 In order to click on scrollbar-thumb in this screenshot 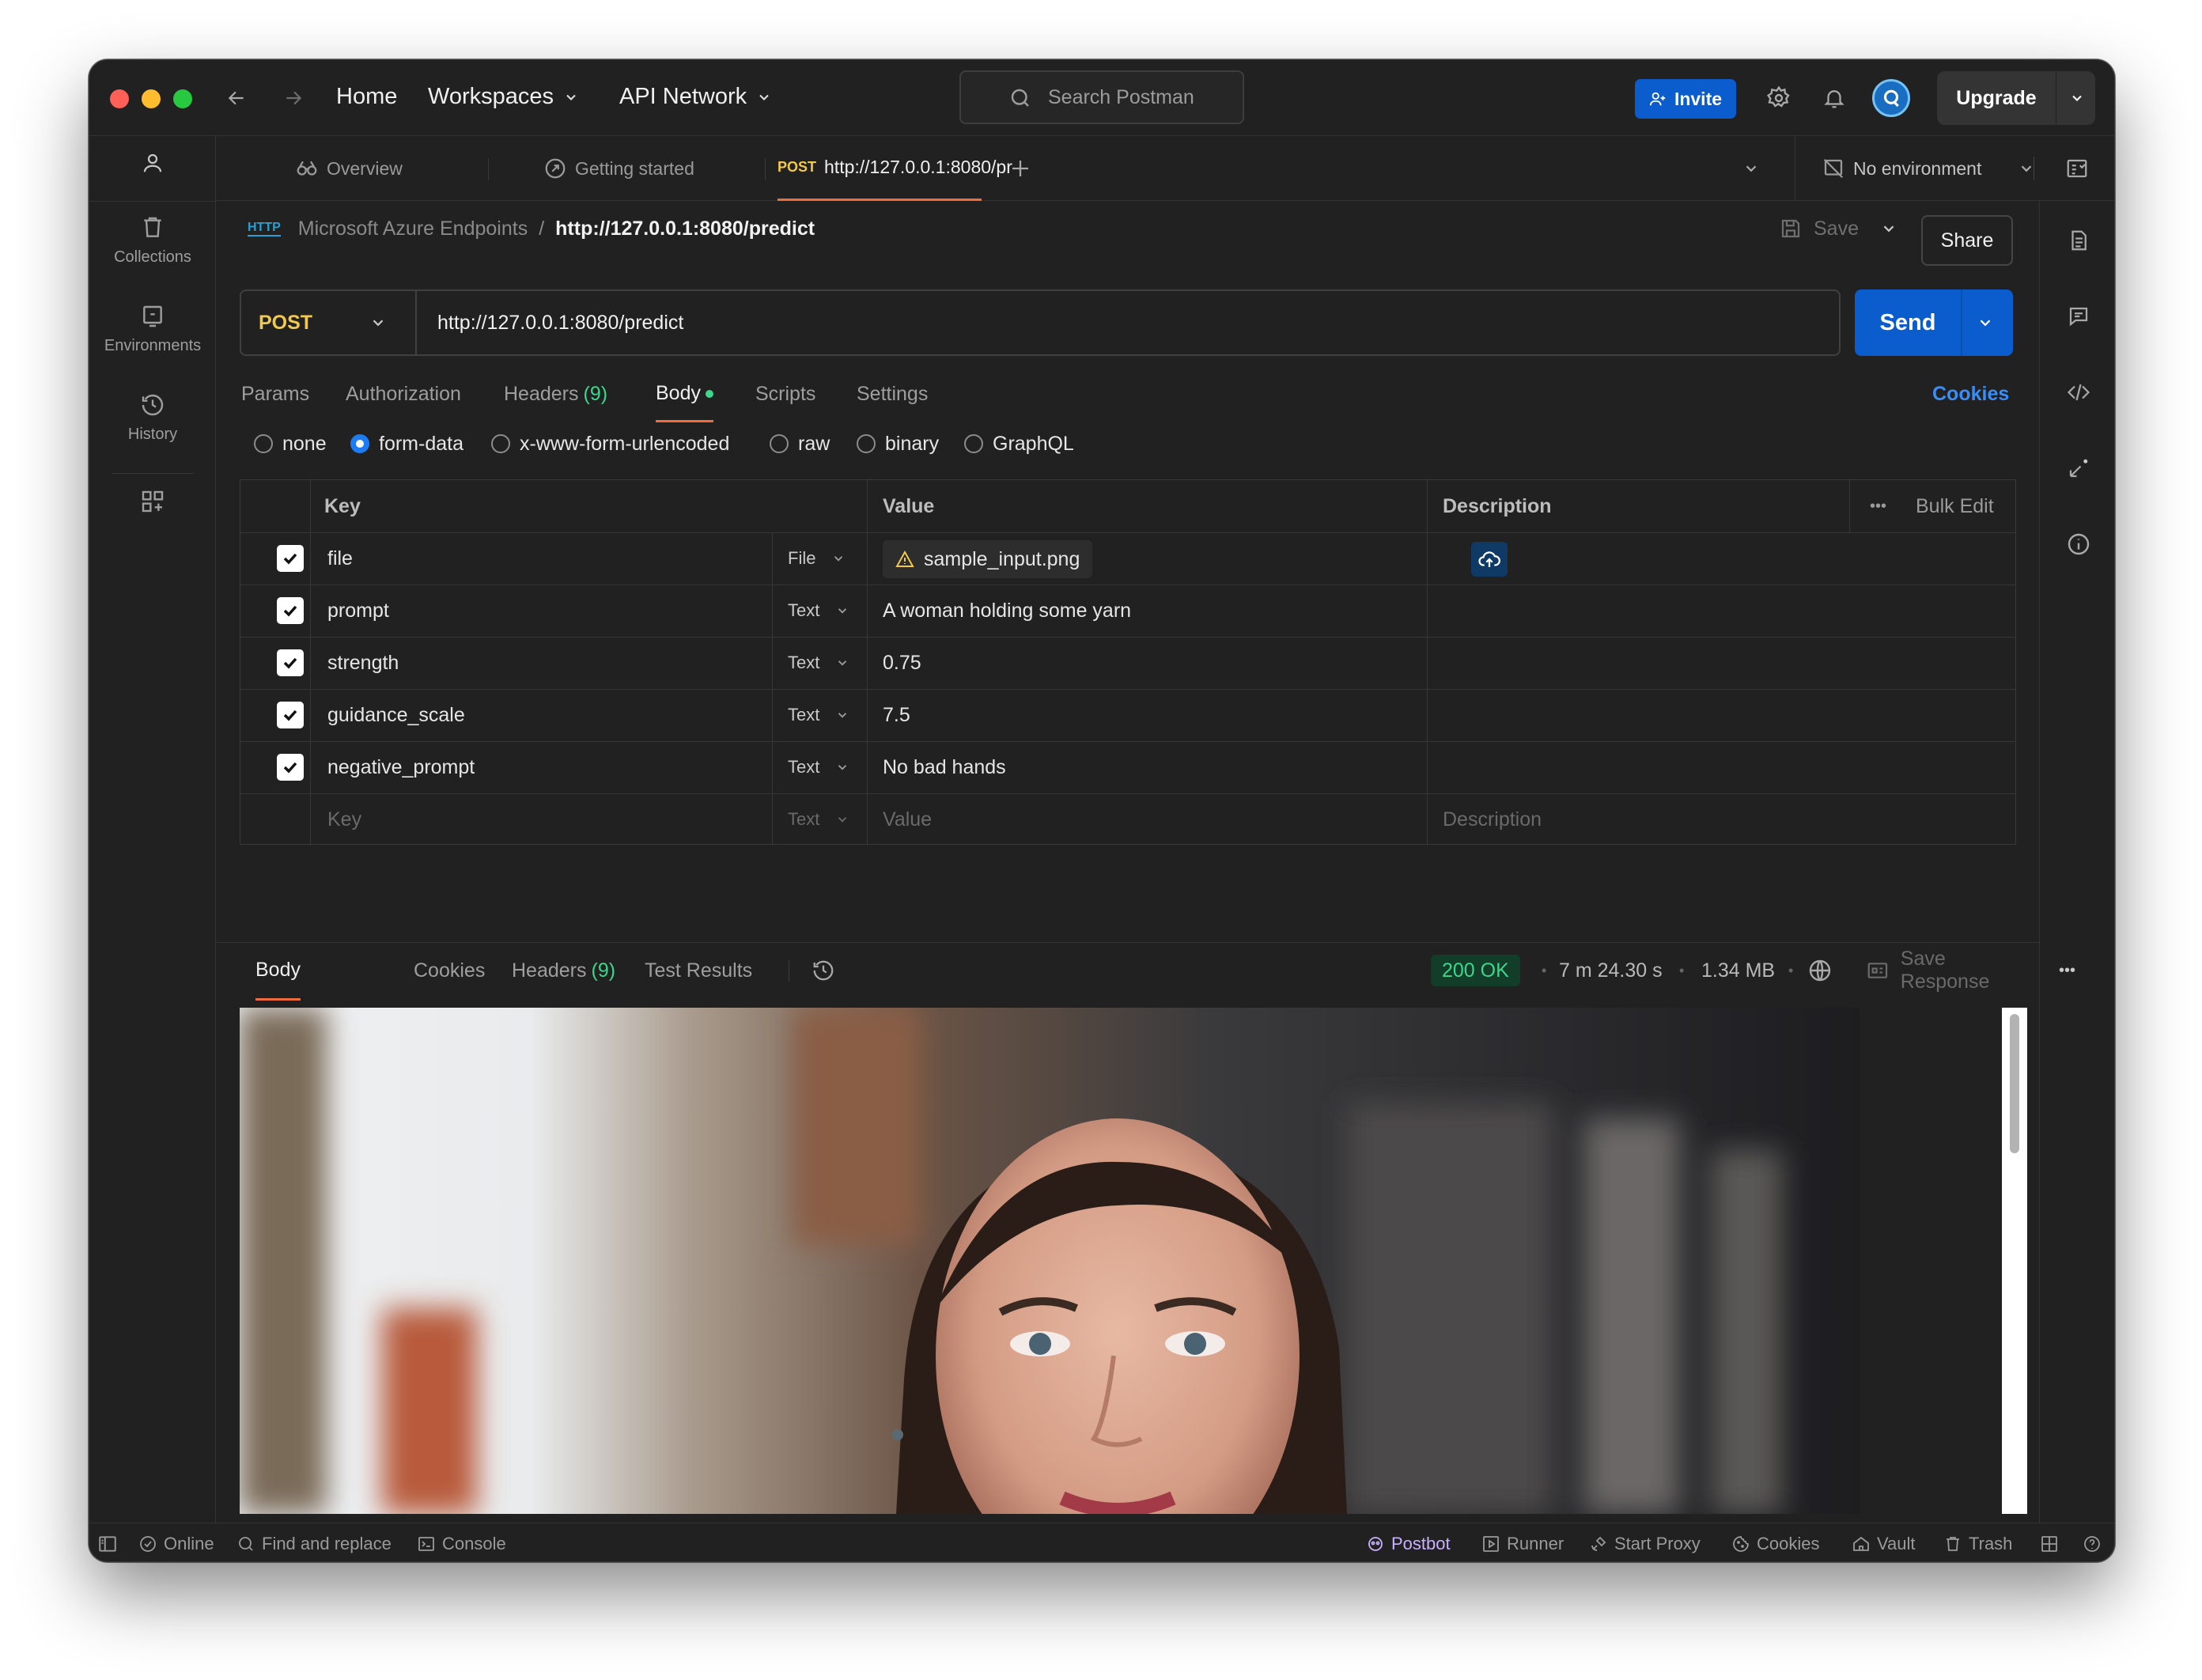, I will do `click(2014, 1083)`.